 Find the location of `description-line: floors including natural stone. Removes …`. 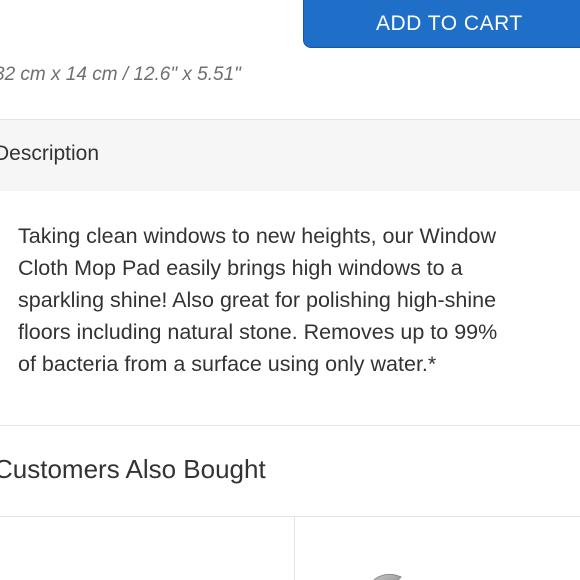

description-line: floors including natural stone. Removes … is located at coordinates (258, 332).